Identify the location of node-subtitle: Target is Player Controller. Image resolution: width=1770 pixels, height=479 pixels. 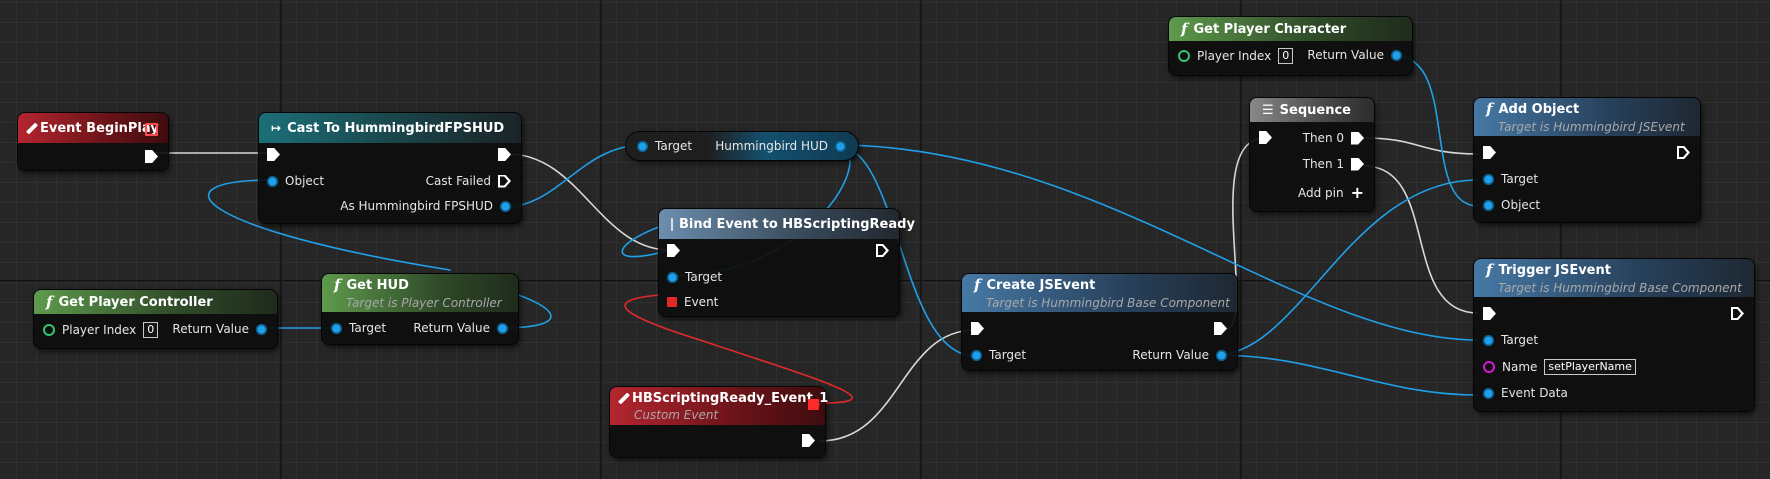
(424, 303).